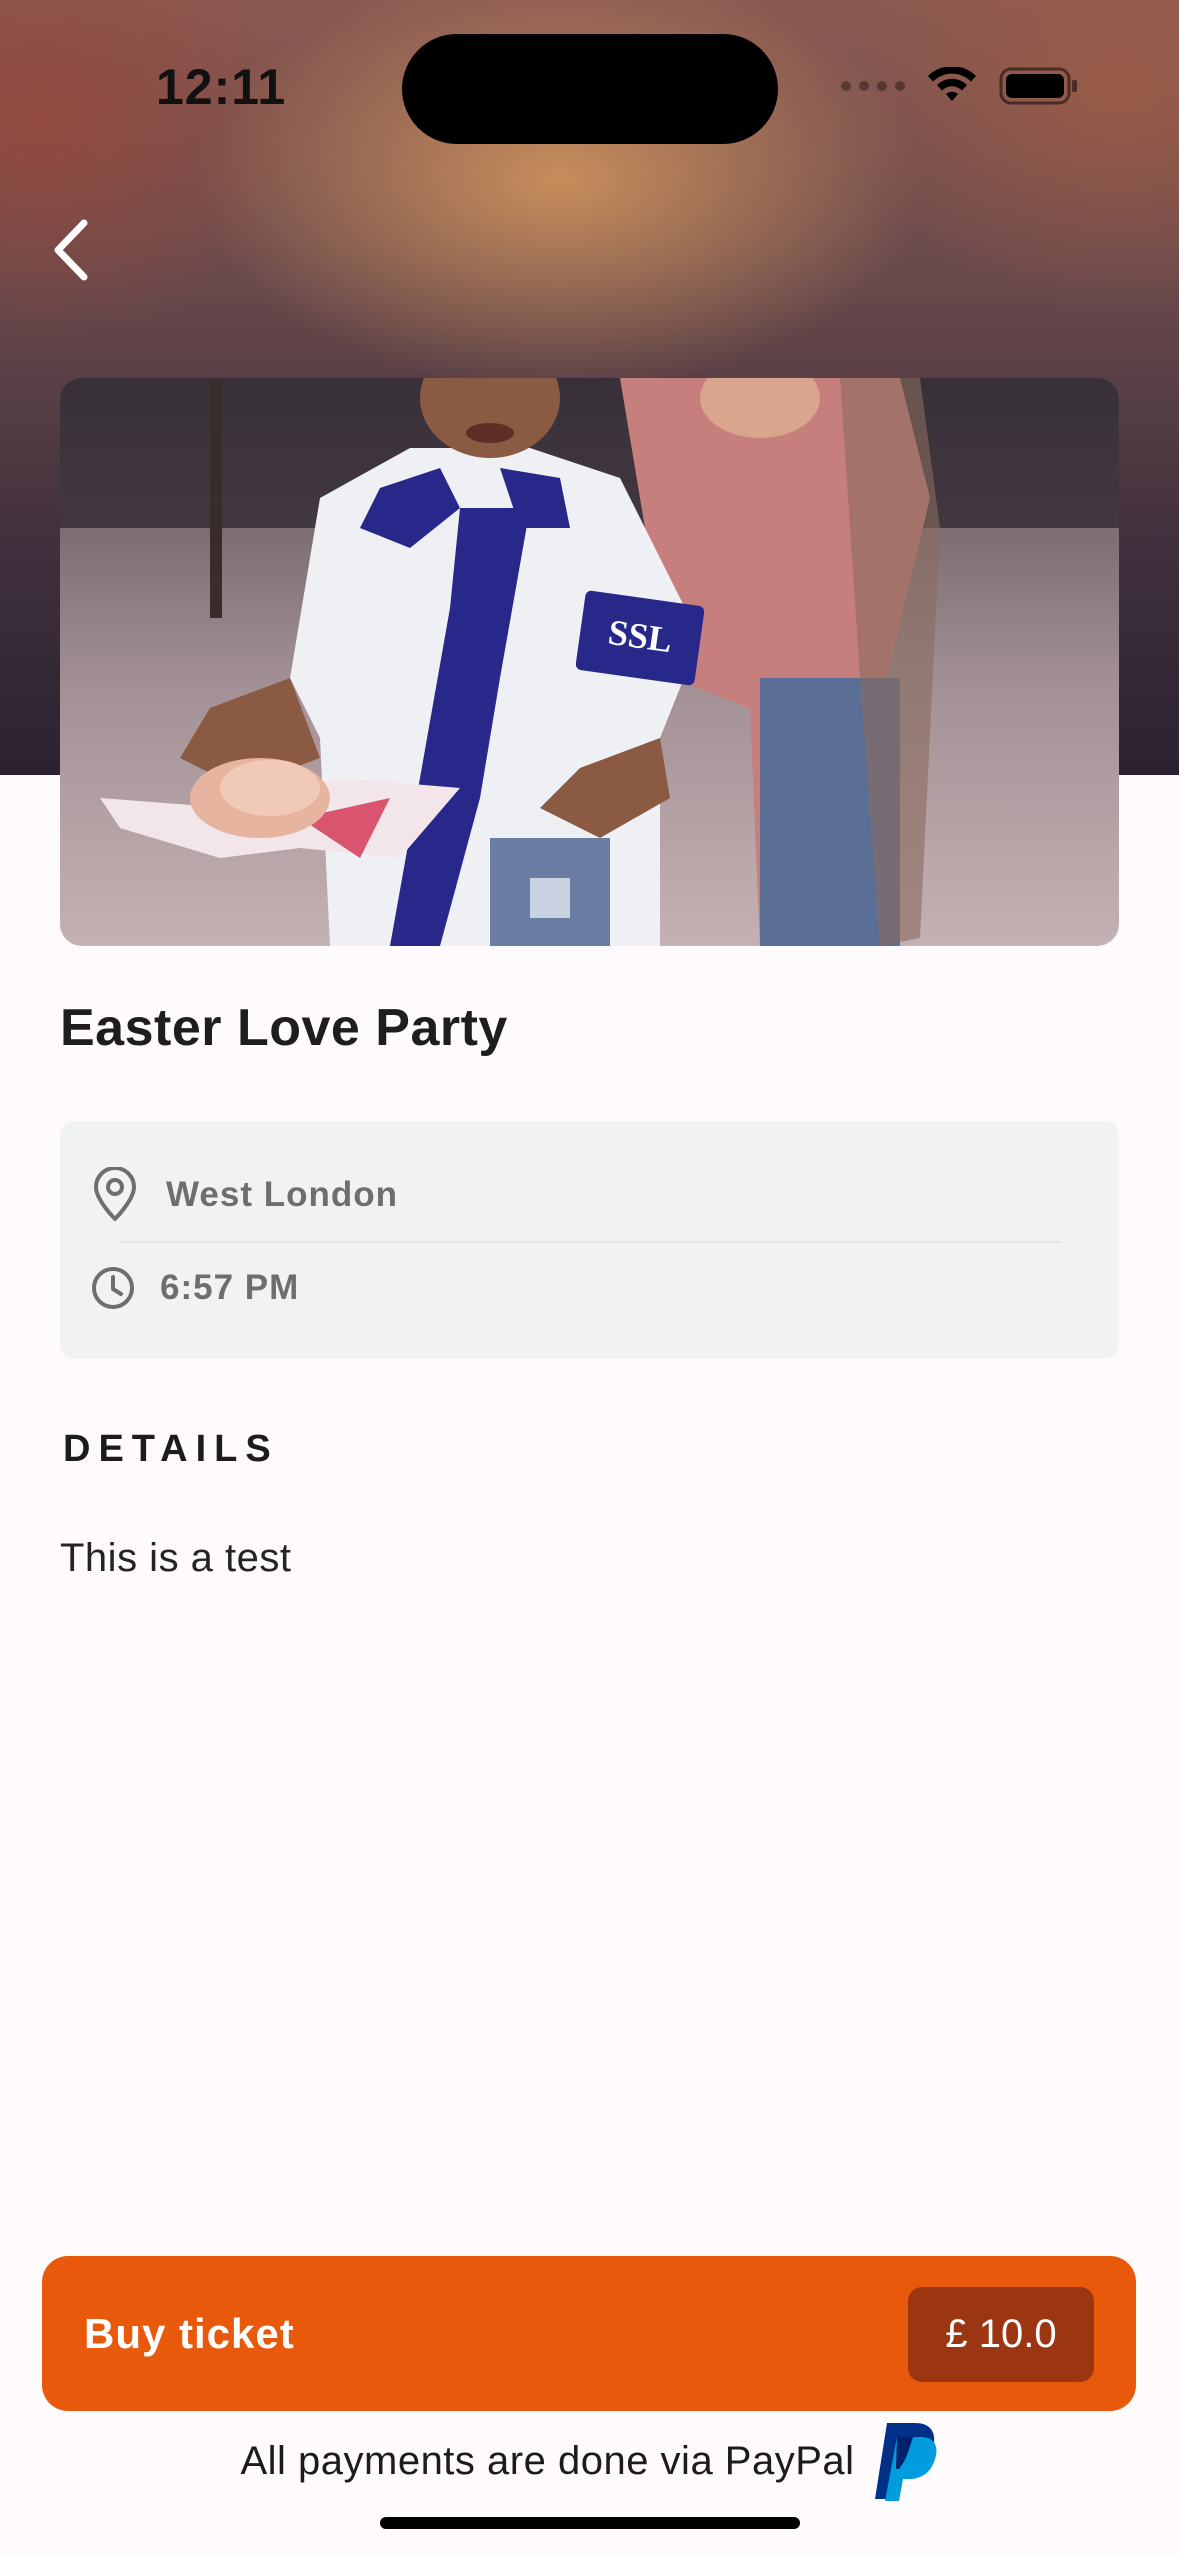 The image size is (1179, 2556). I want to click on buy-ticket-label: Buy ticket, so click(189, 2333).